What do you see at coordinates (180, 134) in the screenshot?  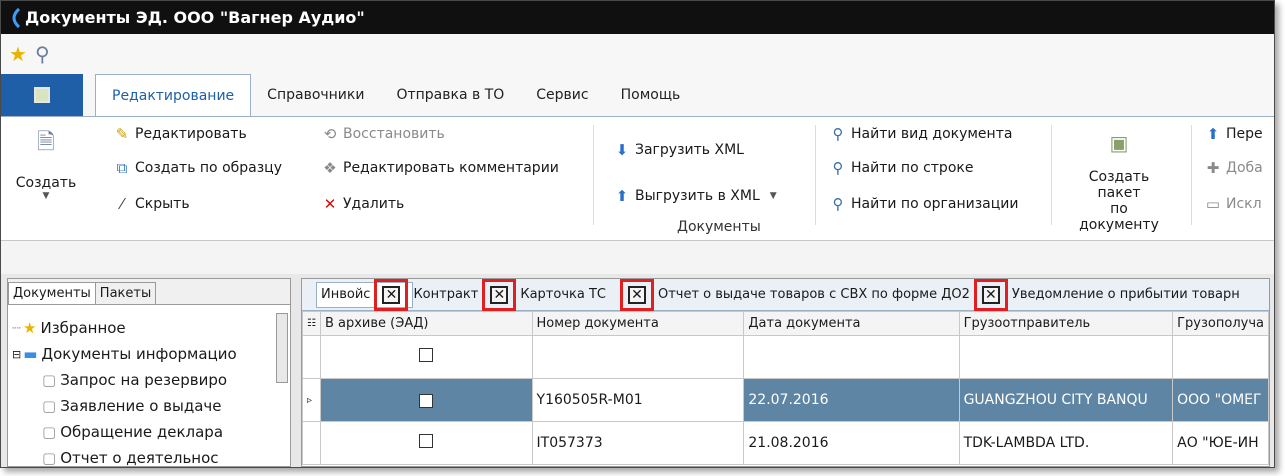 I see `edit-button: ✎ Редактировать` at bounding box center [180, 134].